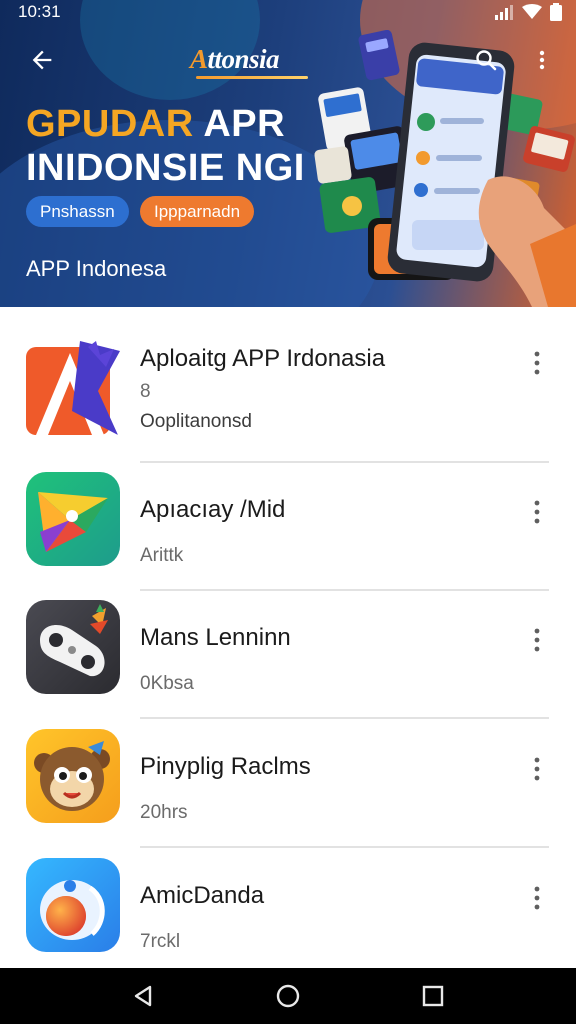 This screenshot has height=1024, width=576. What do you see at coordinates (196, 421) in the screenshot?
I see `app-meta: Ooplitanonsd` at bounding box center [196, 421].